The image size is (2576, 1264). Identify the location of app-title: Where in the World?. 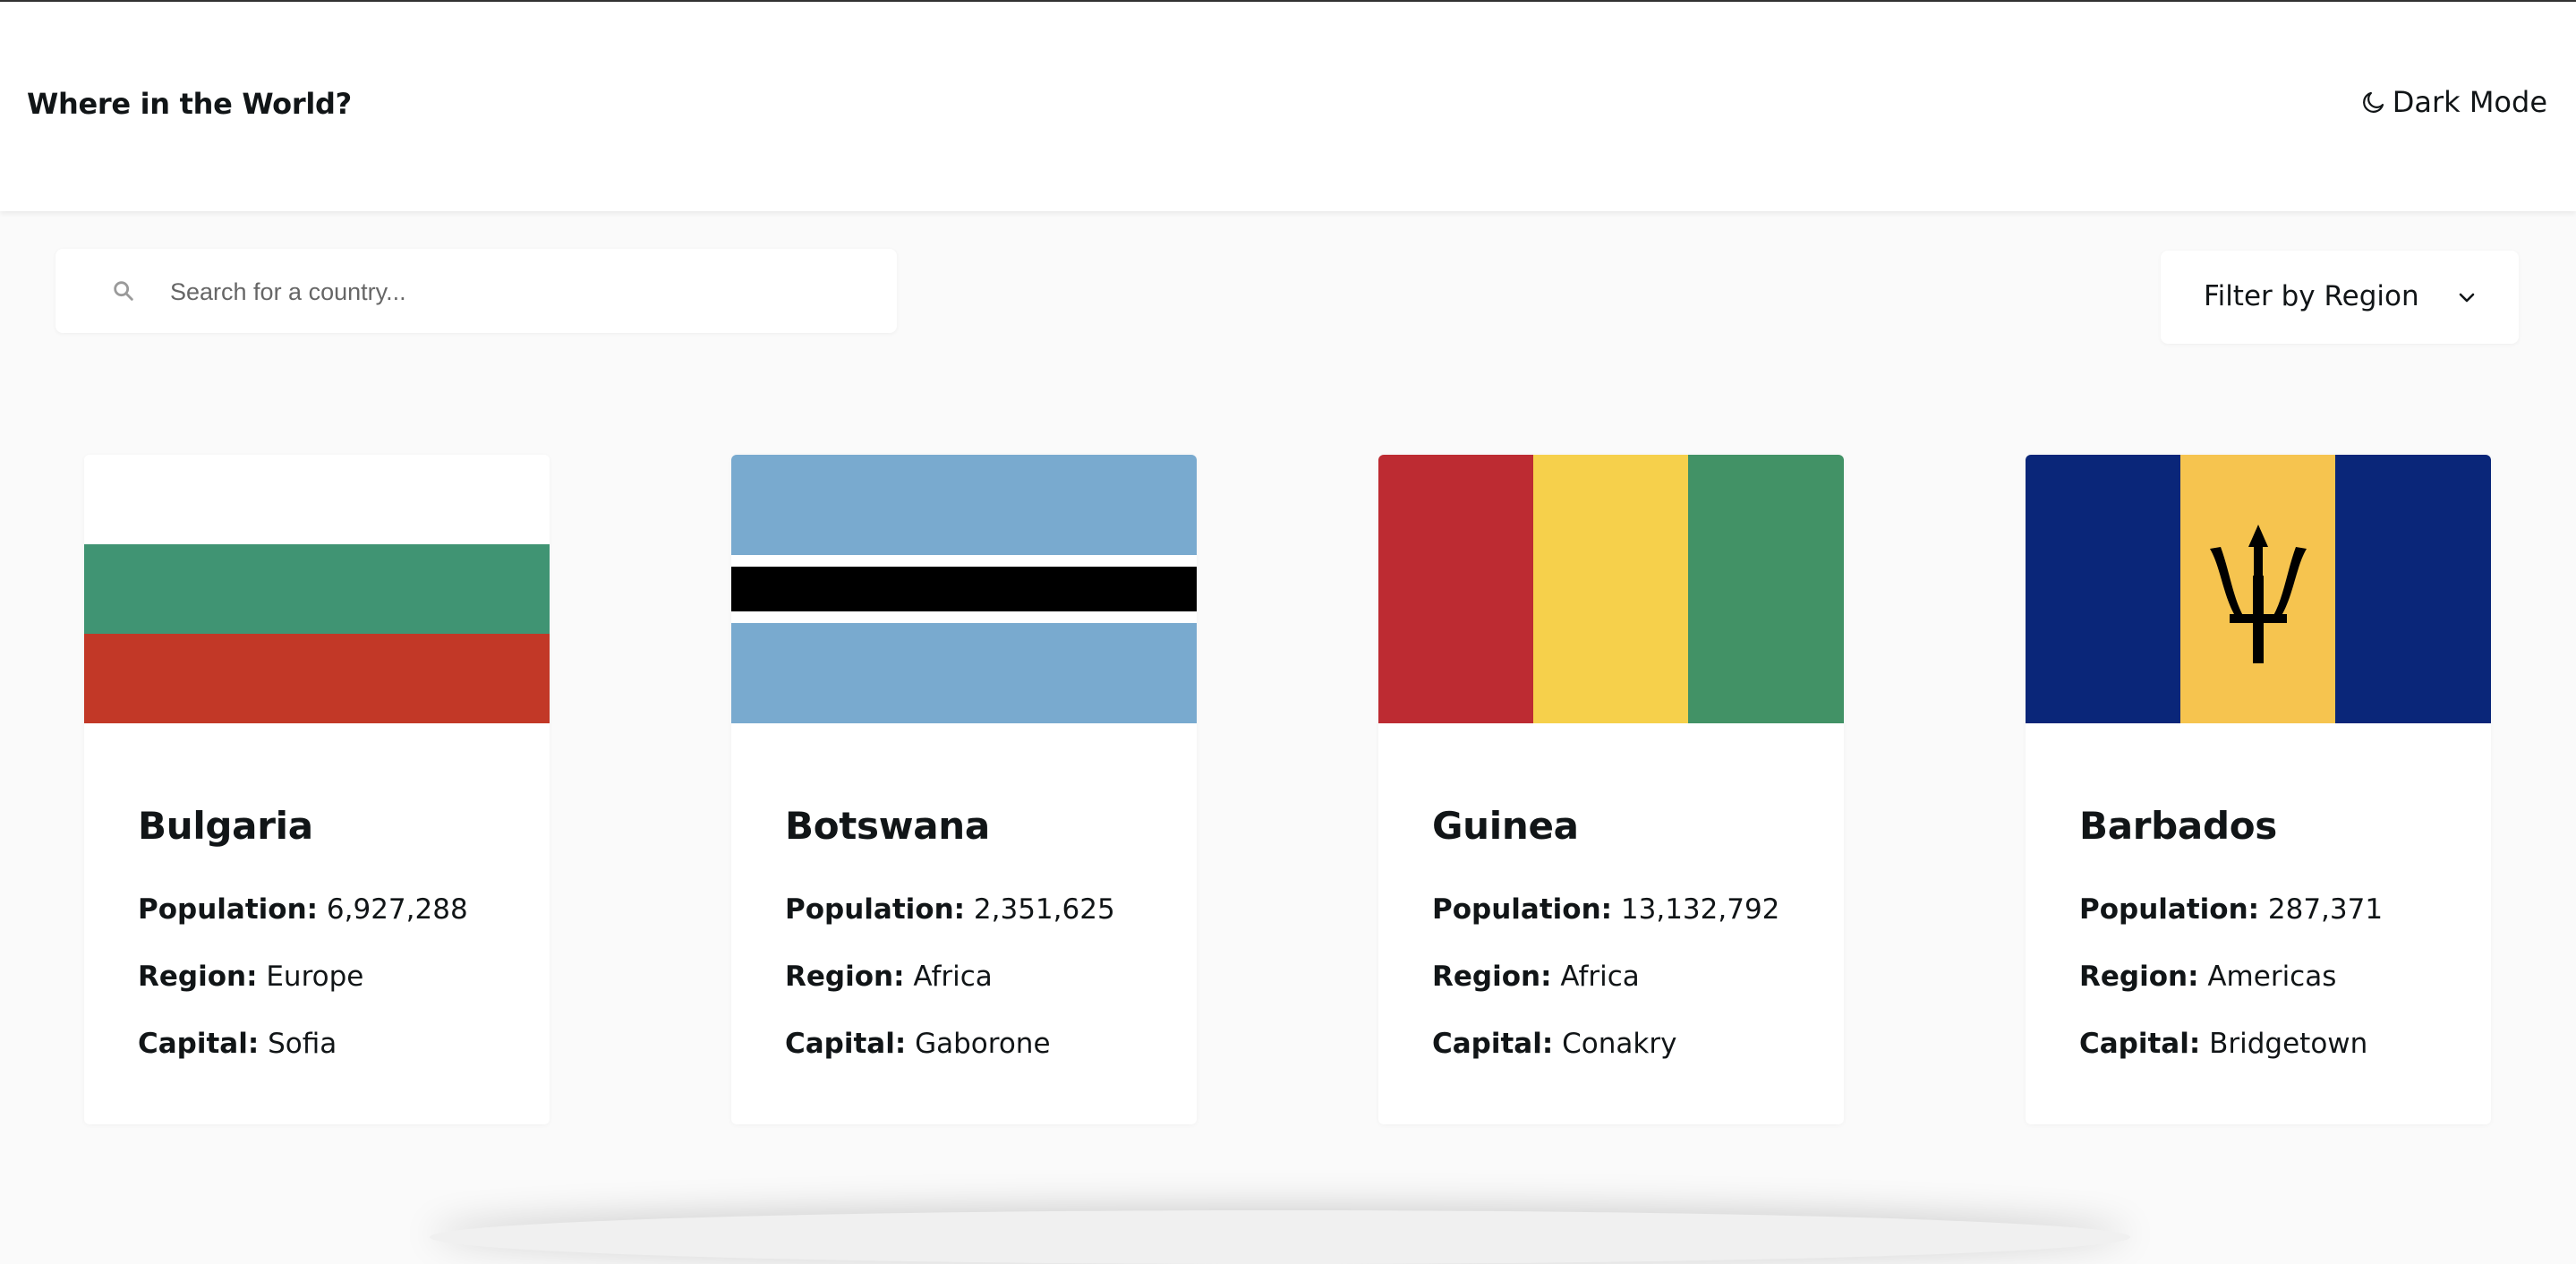
(189, 104).